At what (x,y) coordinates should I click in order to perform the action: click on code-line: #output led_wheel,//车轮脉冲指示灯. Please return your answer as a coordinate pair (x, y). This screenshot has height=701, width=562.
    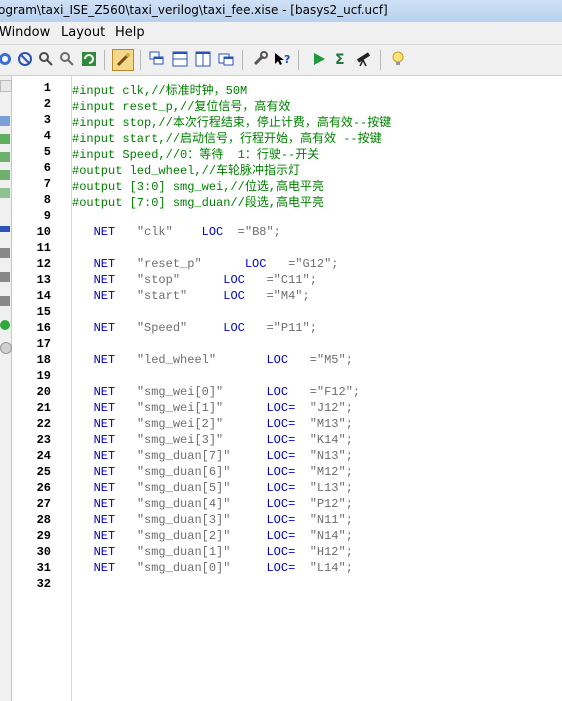
    Looking at the image, I should click on (186, 169).